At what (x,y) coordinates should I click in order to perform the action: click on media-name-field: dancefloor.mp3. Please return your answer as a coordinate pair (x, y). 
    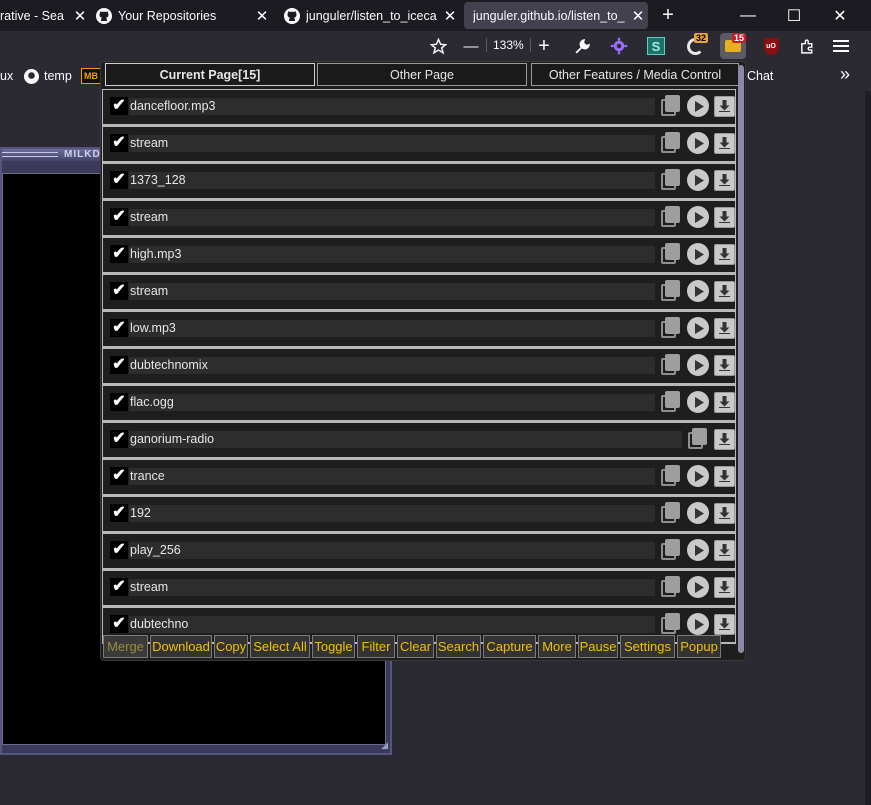
    Looking at the image, I should click on (392, 106).